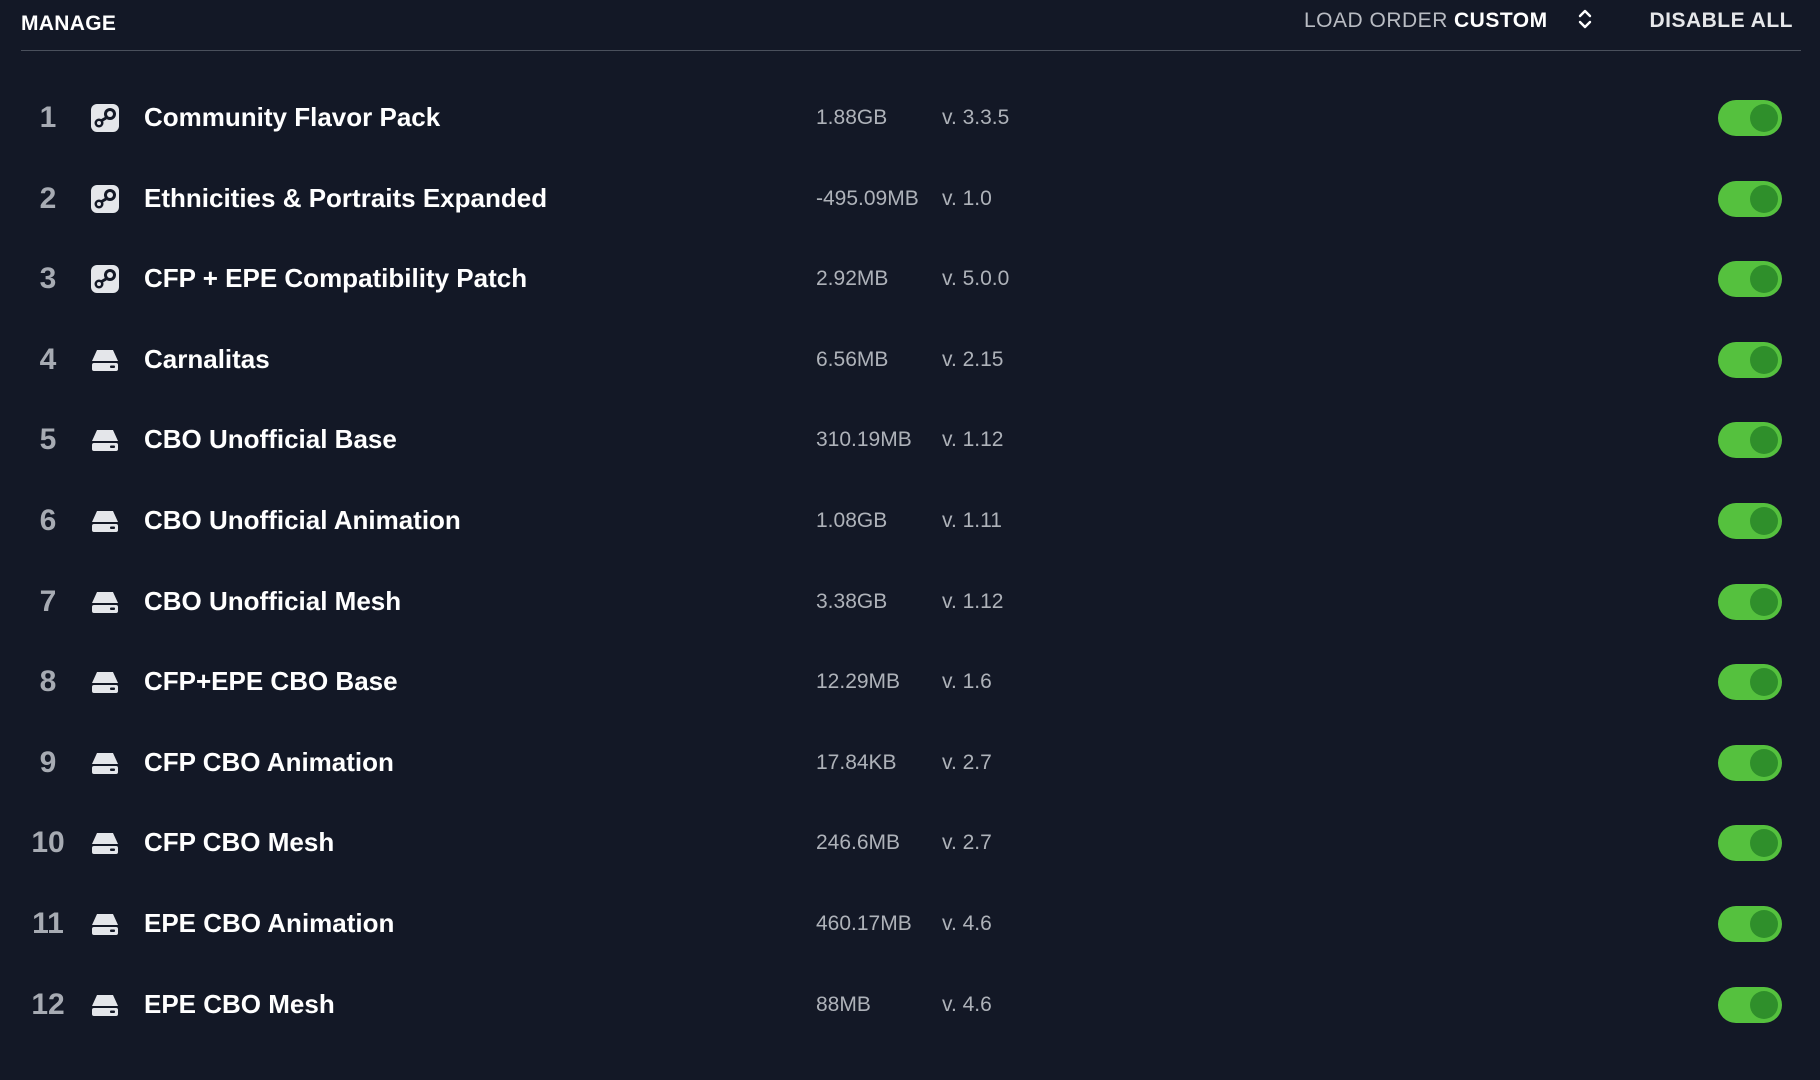 Image resolution: width=1820 pixels, height=1080 pixels. What do you see at coordinates (48, 1004) in the screenshot?
I see `mod-load-index: 12` at bounding box center [48, 1004].